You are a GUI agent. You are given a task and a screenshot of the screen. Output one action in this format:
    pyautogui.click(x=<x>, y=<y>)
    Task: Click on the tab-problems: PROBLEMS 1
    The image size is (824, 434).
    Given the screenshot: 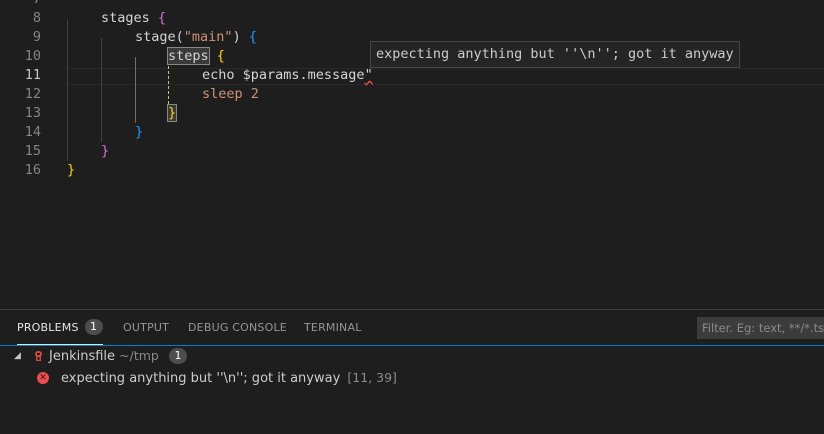 What is the action you would take?
    pyautogui.click(x=60, y=327)
    